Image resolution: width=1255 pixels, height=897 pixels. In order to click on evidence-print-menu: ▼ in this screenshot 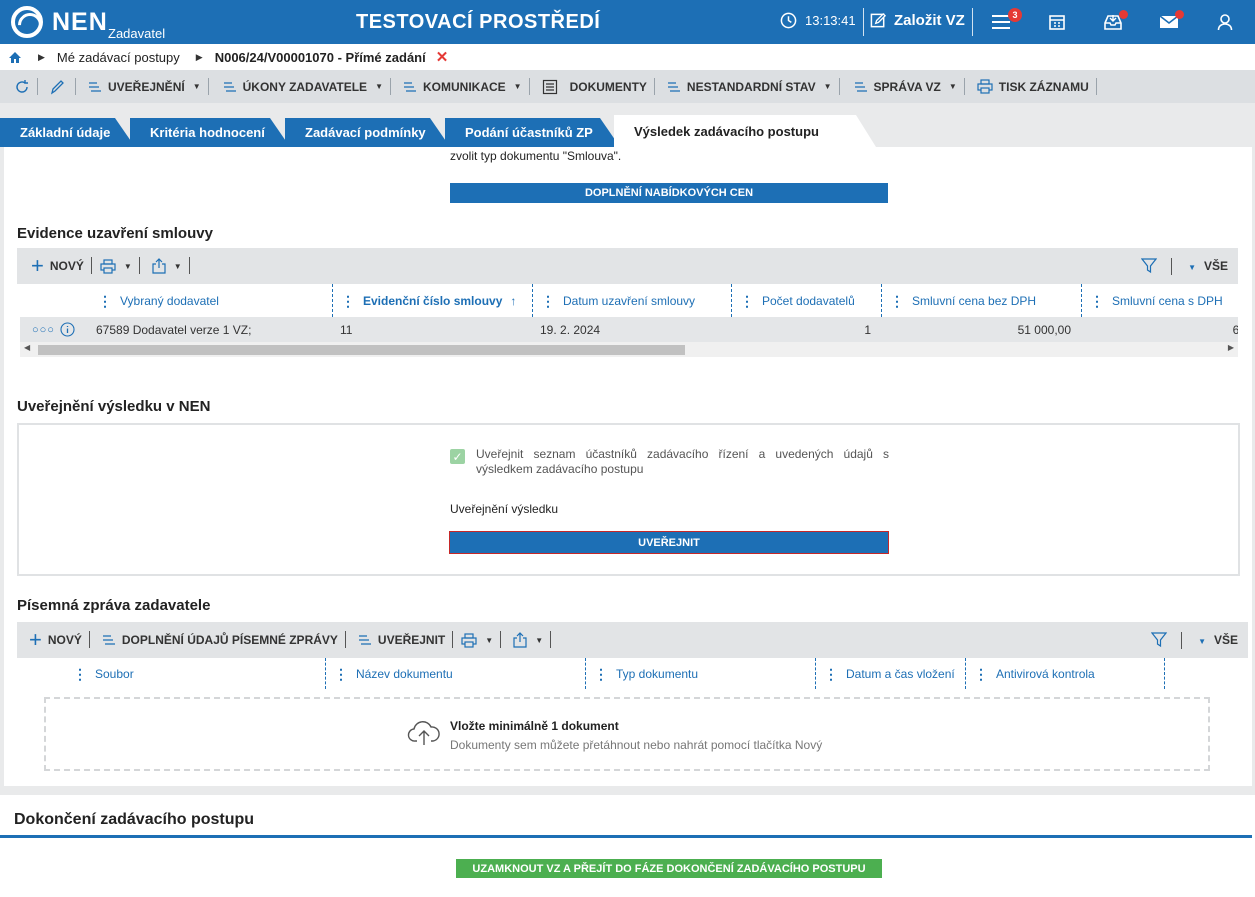, I will do `click(116, 266)`.